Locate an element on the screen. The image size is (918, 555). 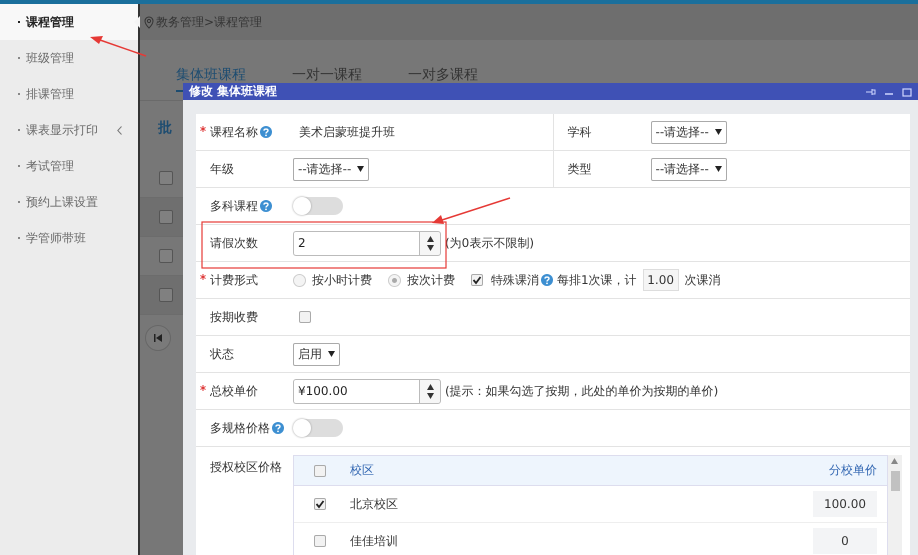
radio-option: 按小时计费 is located at coordinates (332, 280).